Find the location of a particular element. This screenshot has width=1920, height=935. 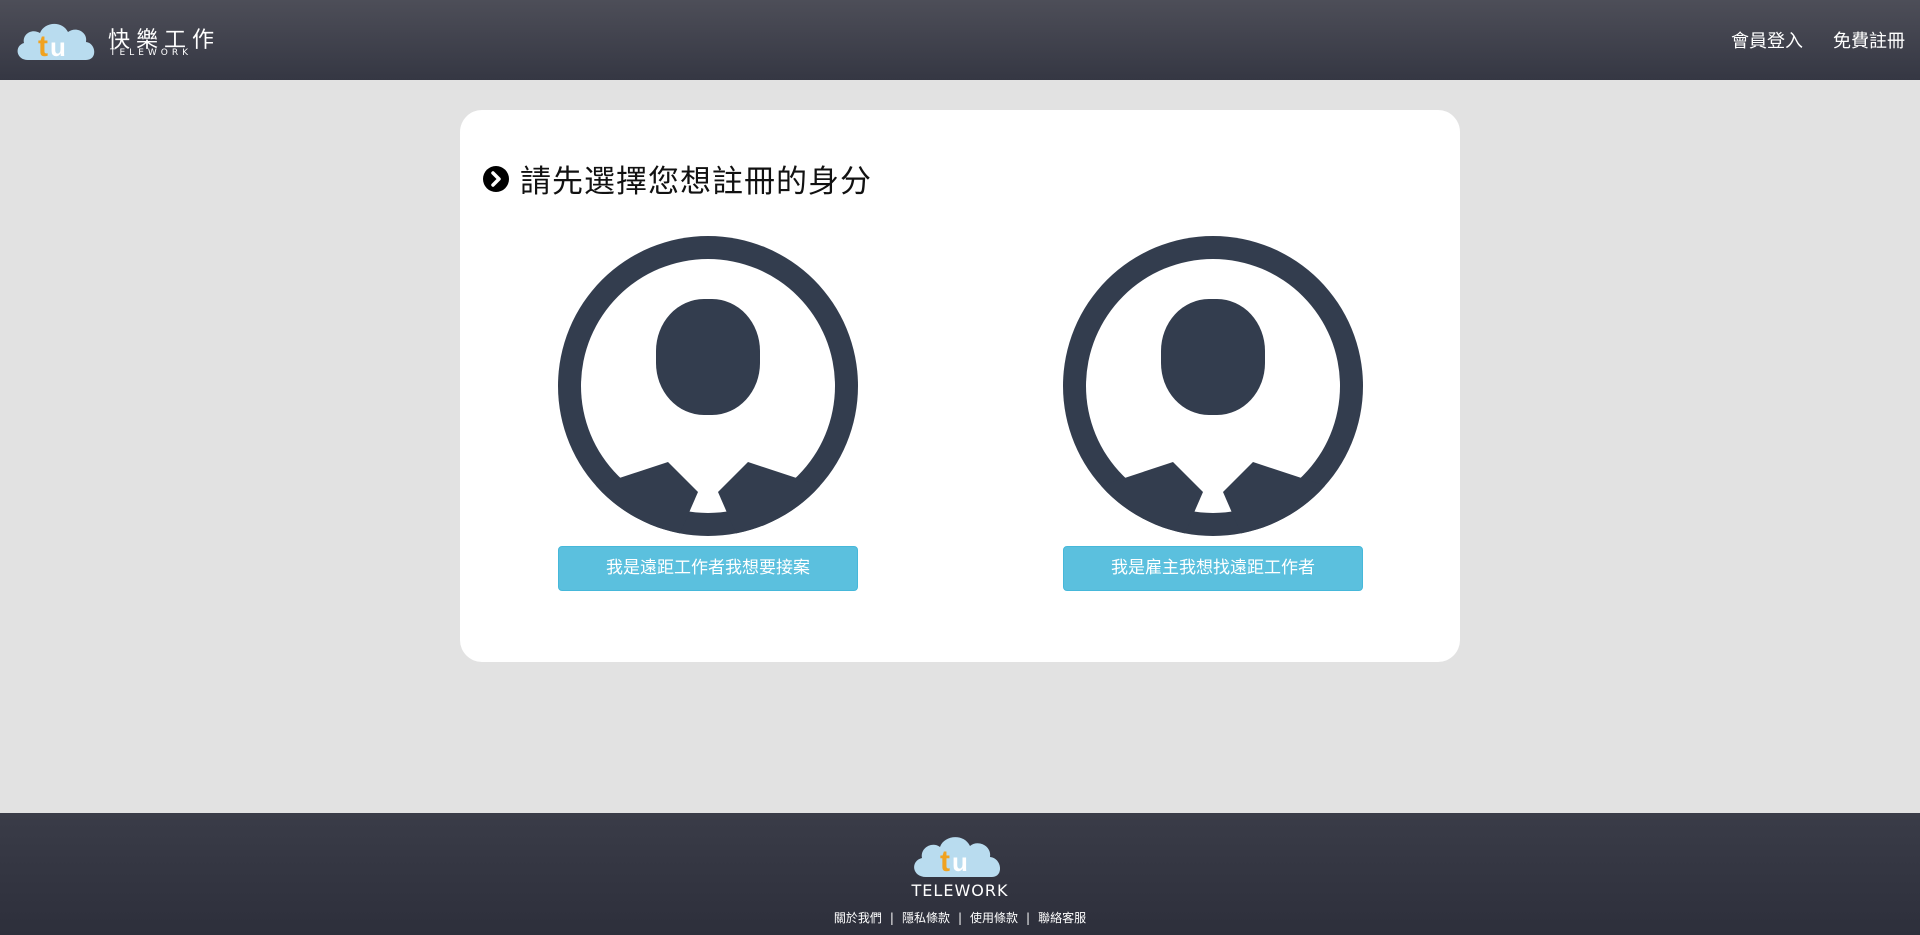

footer-link-contact: 聯絡客服 is located at coordinates (1062, 918).